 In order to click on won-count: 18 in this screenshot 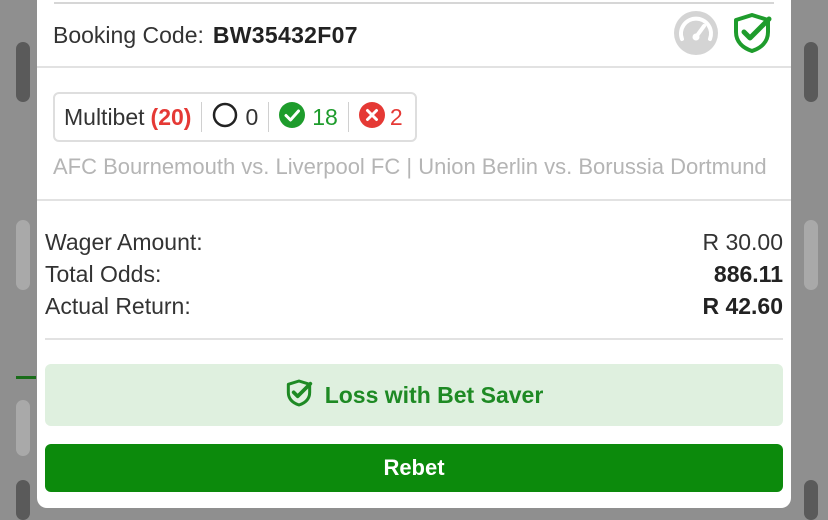, I will do `click(325, 116)`.